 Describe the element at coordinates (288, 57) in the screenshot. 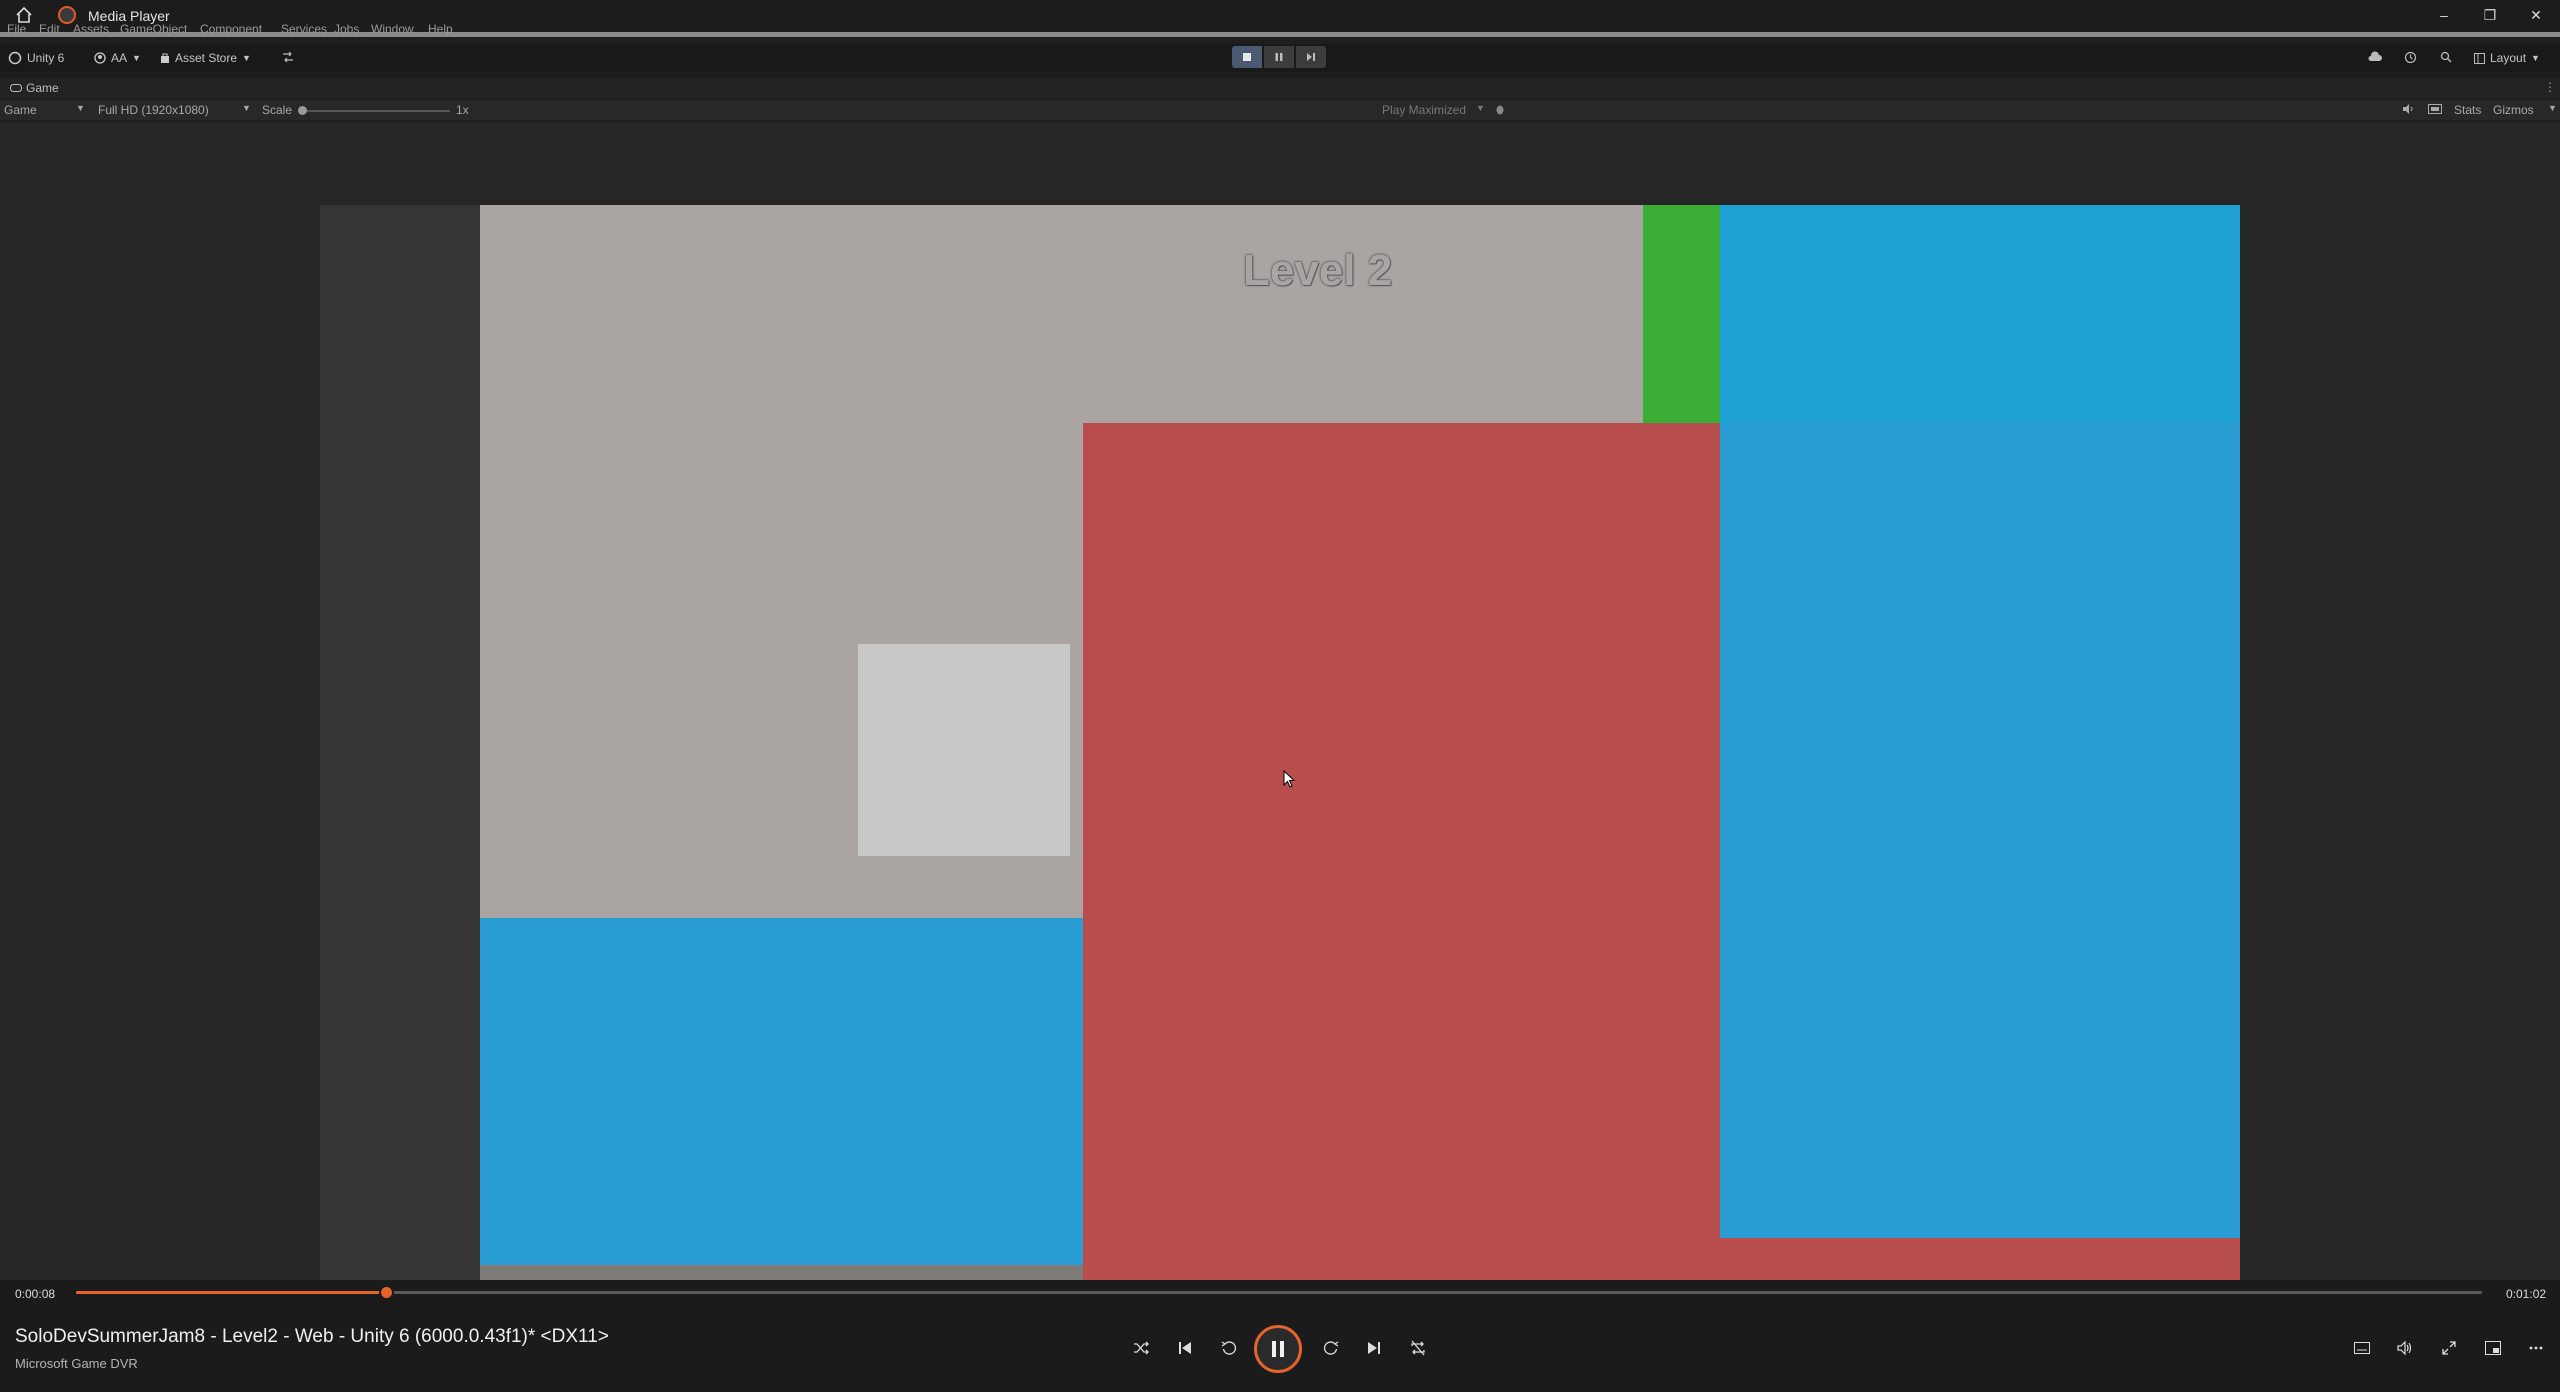

I see `version-control-icon` at that location.